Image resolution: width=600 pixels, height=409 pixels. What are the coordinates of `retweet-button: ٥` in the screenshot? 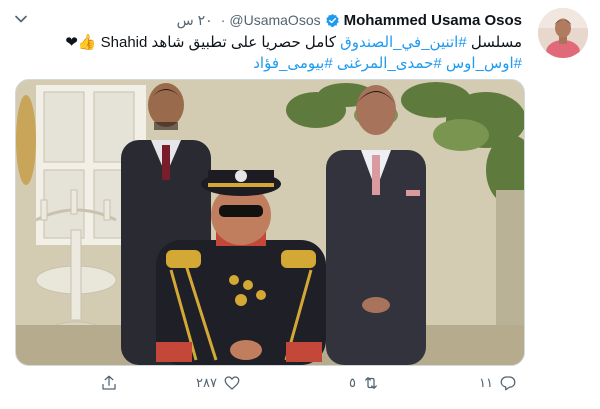 It's located at (364, 383).